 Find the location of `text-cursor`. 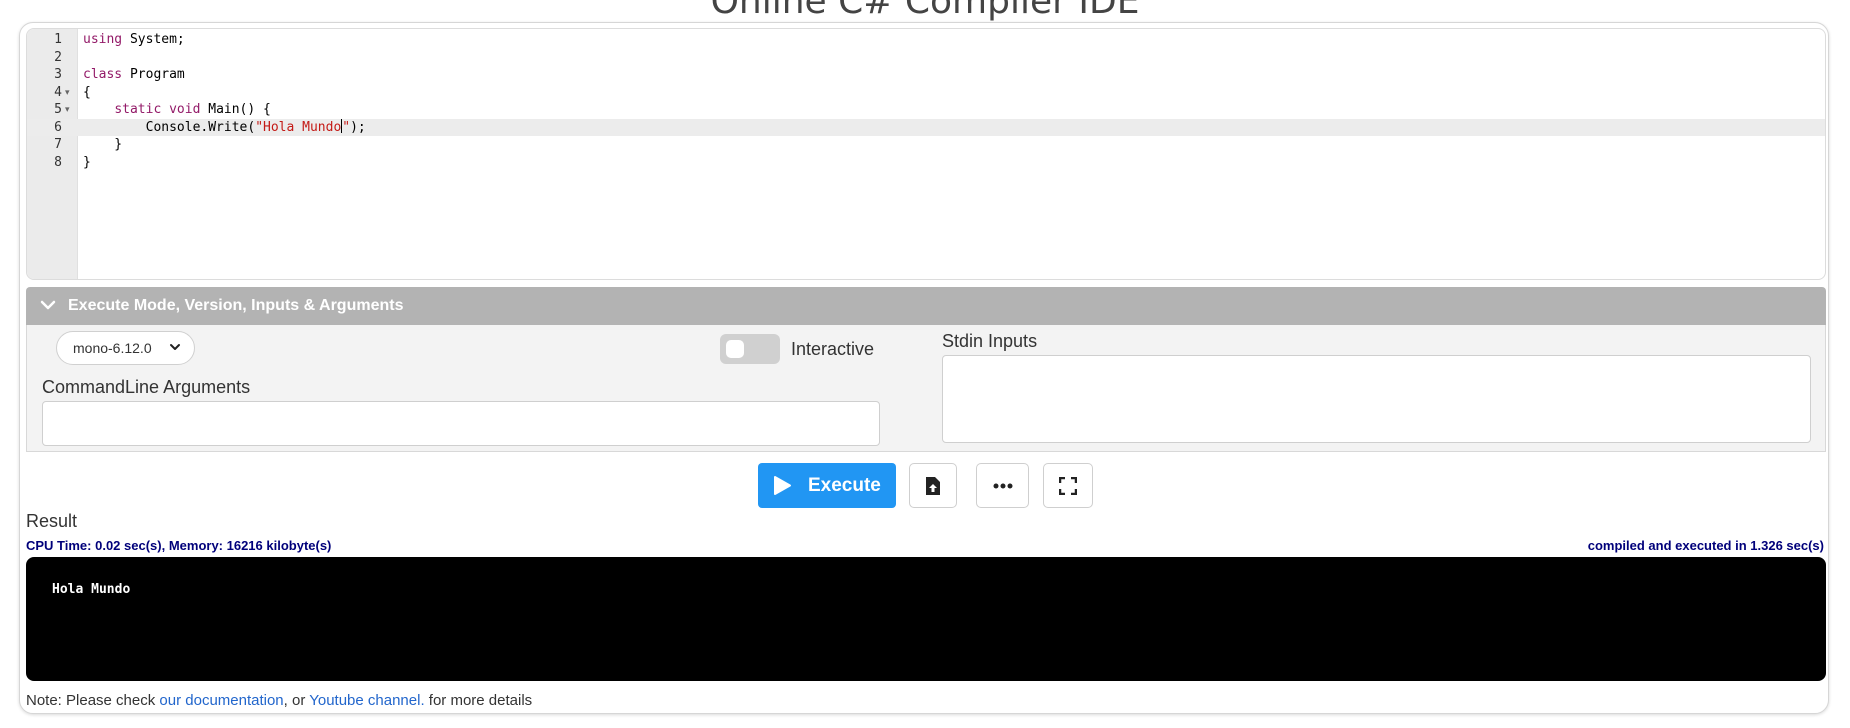

text-cursor is located at coordinates (342, 125).